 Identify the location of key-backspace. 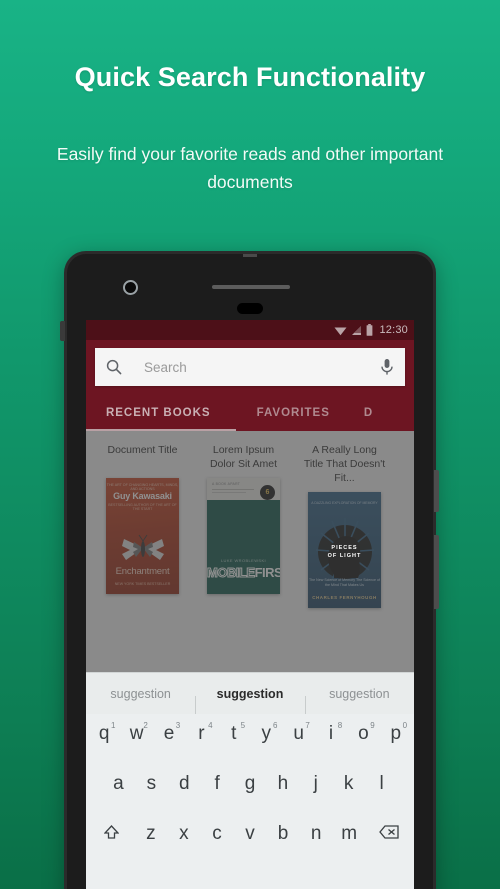
(389, 834).